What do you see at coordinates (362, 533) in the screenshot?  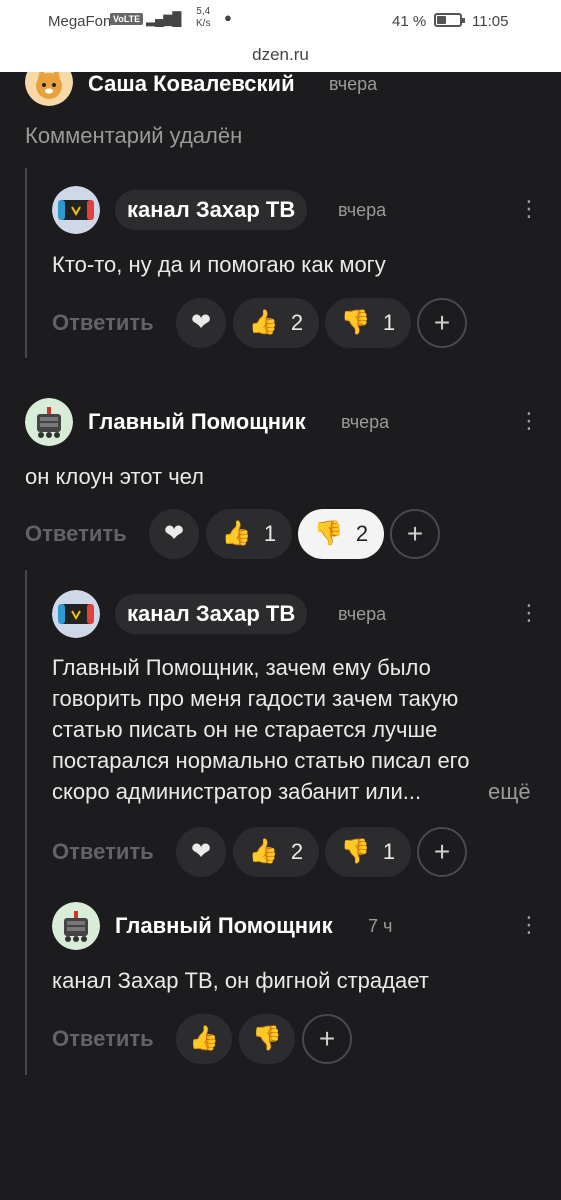 I see `dislike-count: 2` at bounding box center [362, 533].